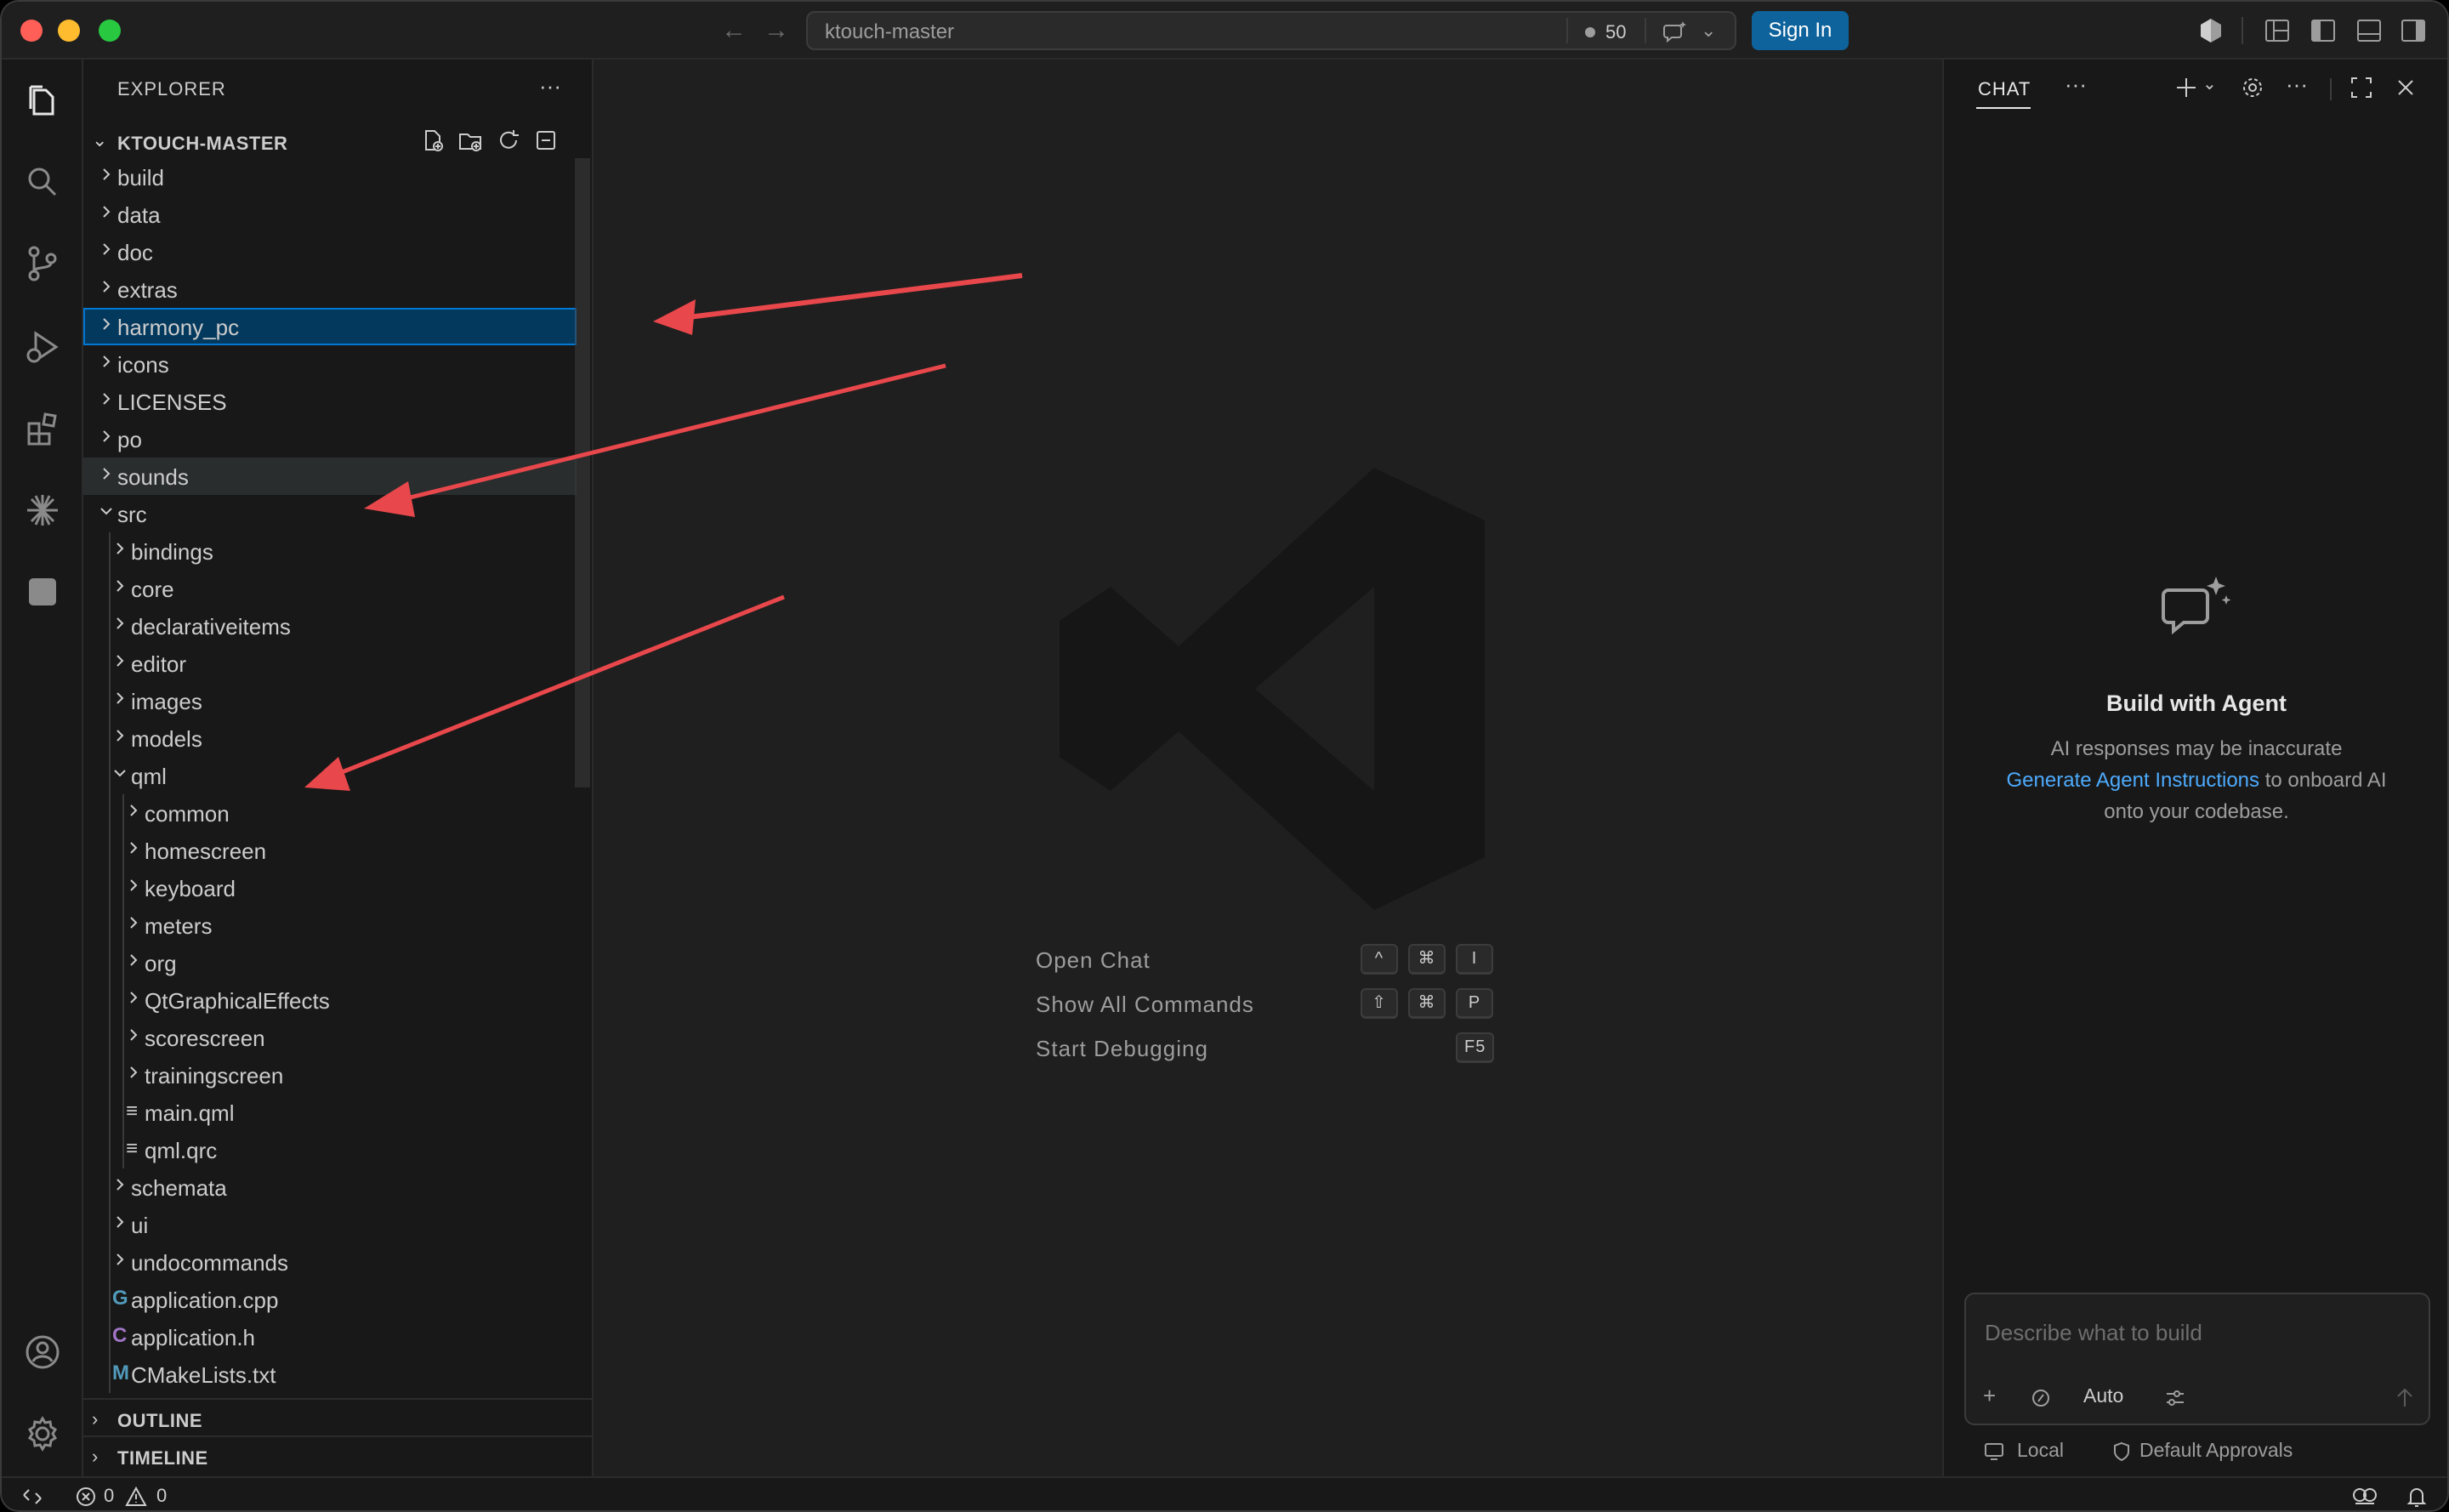 This screenshot has height=1512, width=2449. What do you see at coordinates (42, 1352) in the screenshot?
I see `account-icon` at bounding box center [42, 1352].